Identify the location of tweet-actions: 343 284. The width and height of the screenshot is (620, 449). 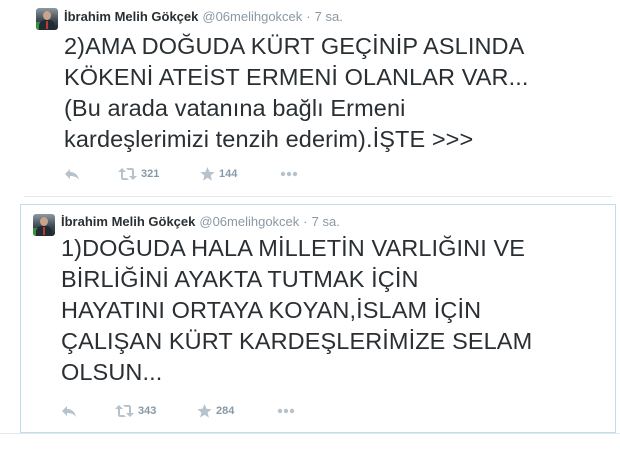
(178, 411).